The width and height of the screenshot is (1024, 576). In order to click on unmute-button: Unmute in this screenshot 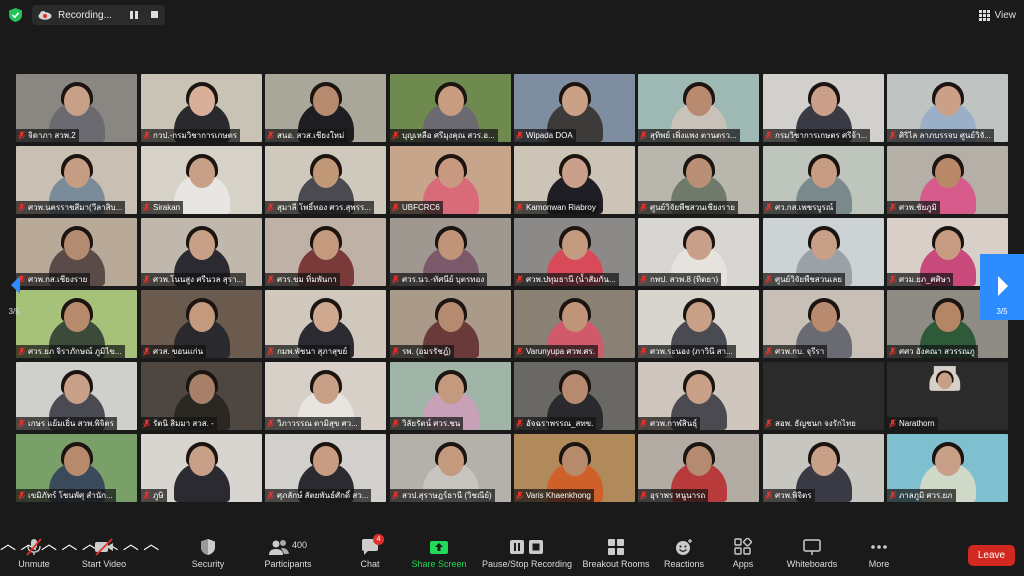, I will do `click(34, 556)`.